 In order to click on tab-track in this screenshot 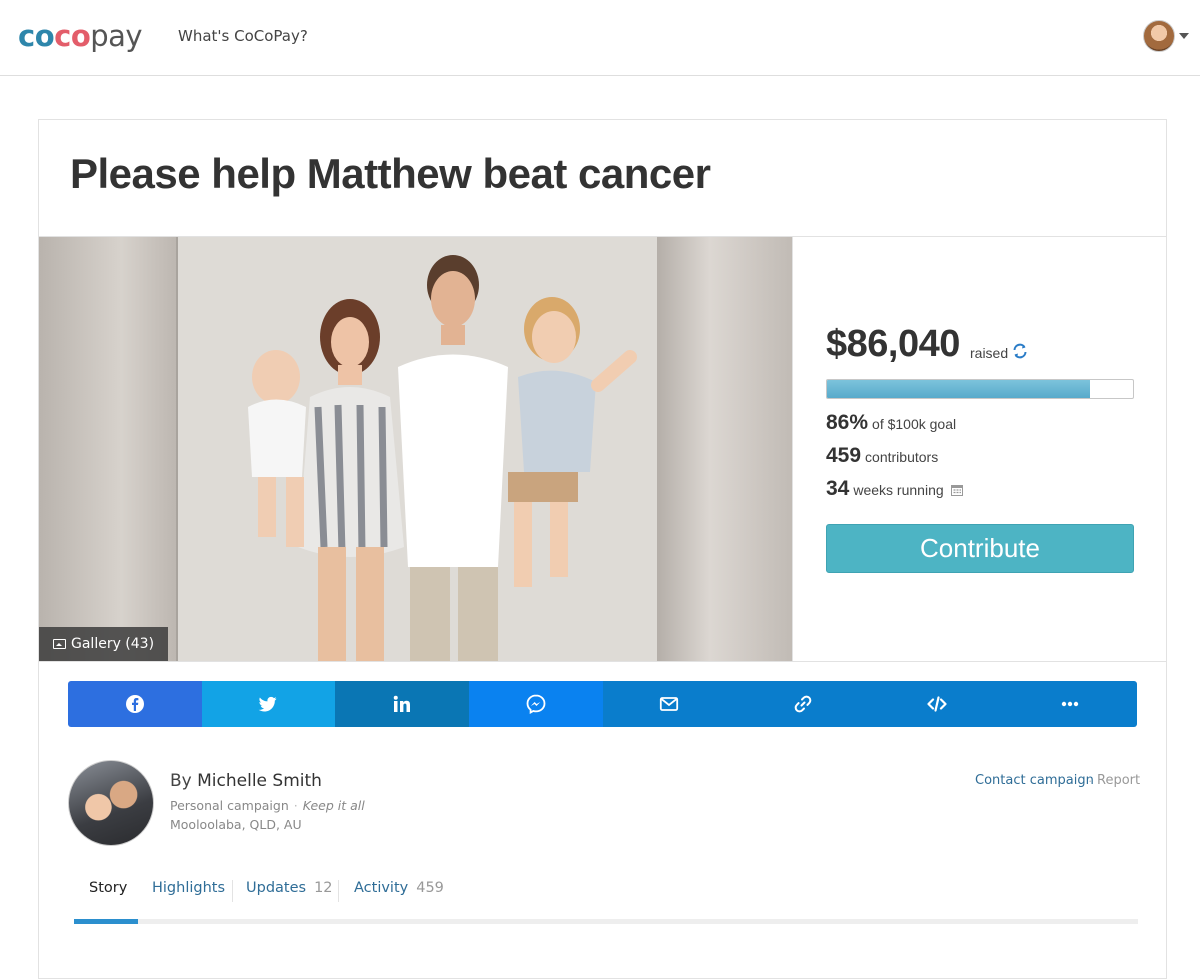, I will do `click(606, 921)`.